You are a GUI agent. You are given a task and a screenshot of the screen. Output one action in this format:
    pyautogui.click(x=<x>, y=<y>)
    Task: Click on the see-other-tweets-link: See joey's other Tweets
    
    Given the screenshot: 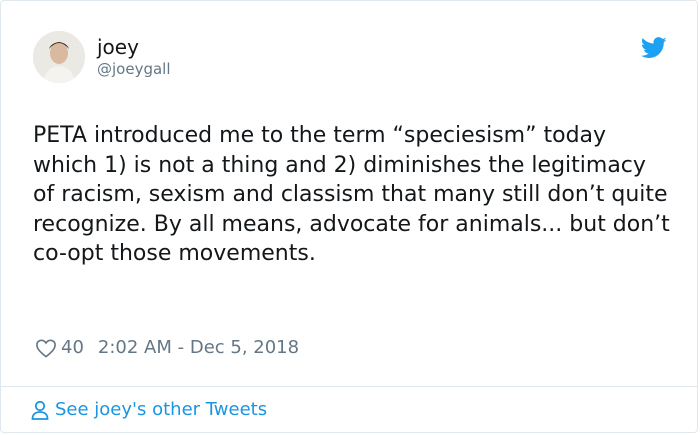 What is the action you would take?
    pyautogui.click(x=149, y=409)
    